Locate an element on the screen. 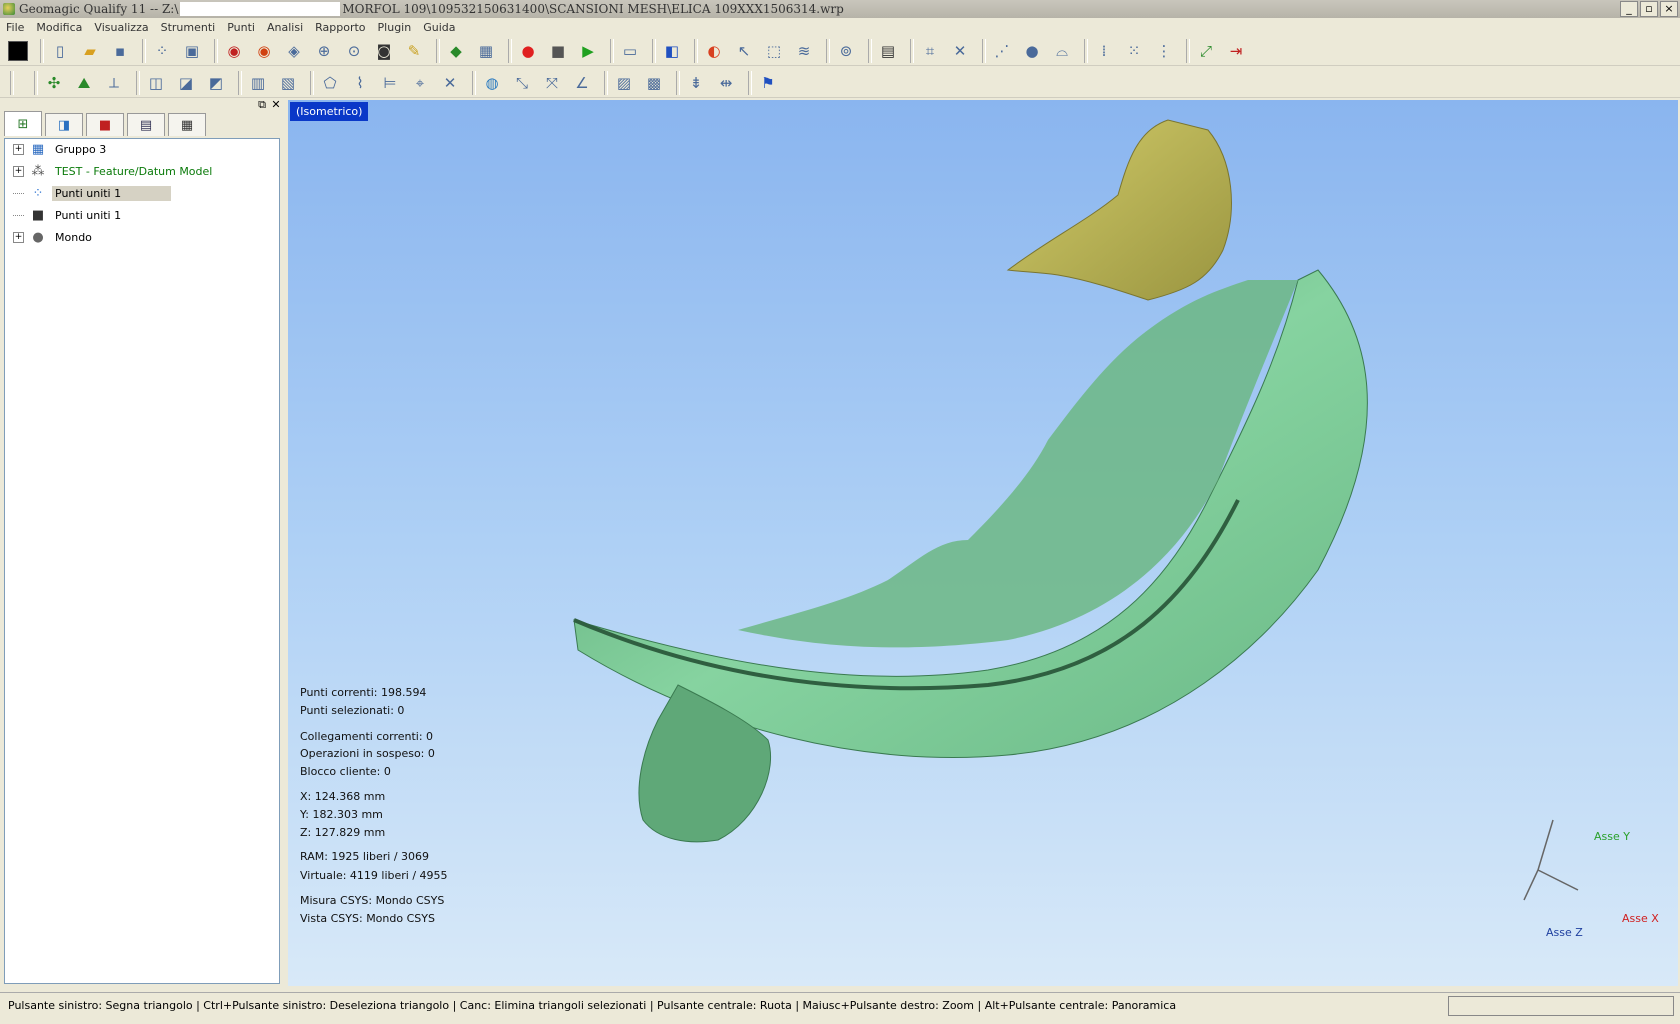 The image size is (1680, 1024). close-button: × is located at coordinates (1669, 9).